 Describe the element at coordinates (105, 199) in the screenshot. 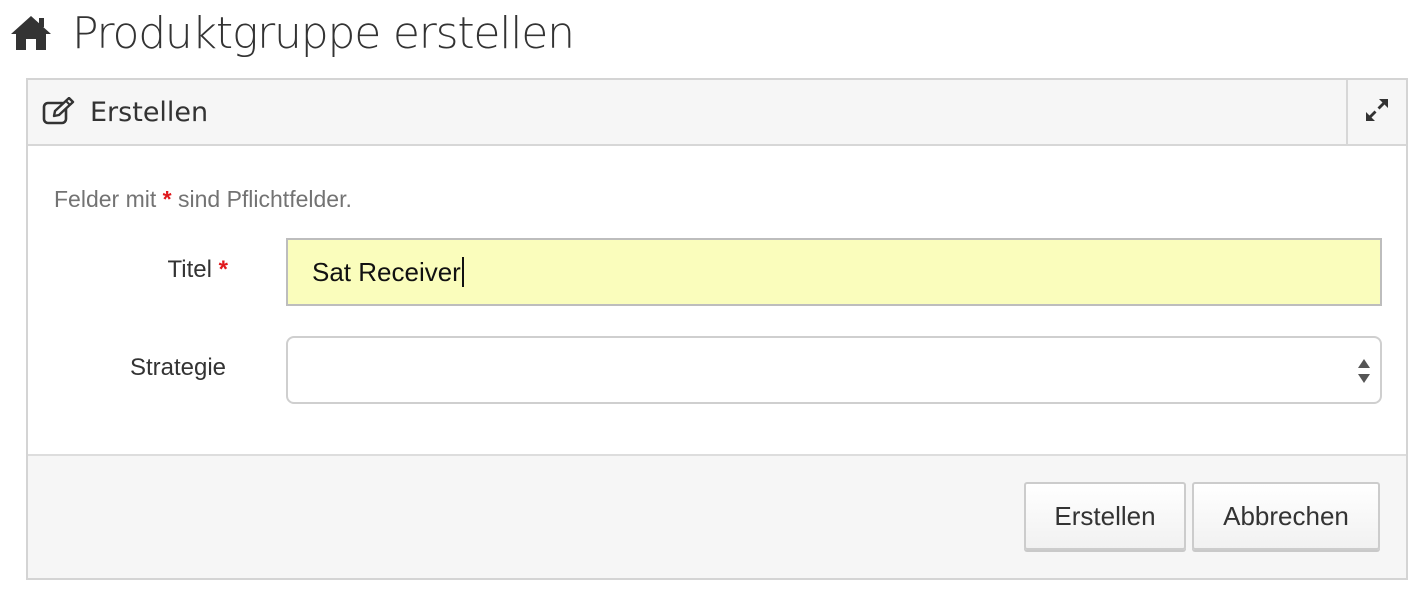

I see `required-note-prefix: Felder mit` at that location.